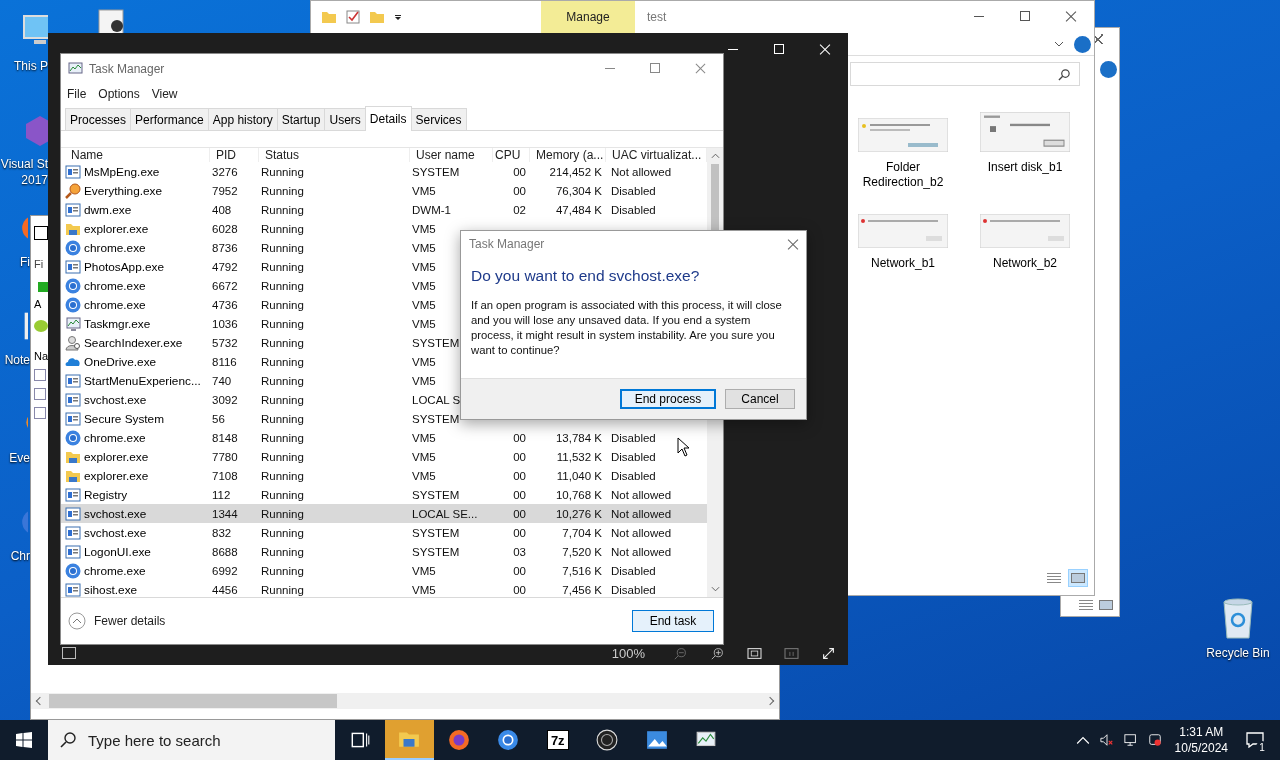 This screenshot has width=1280, height=760. I want to click on menu-item: File, so click(77, 94).